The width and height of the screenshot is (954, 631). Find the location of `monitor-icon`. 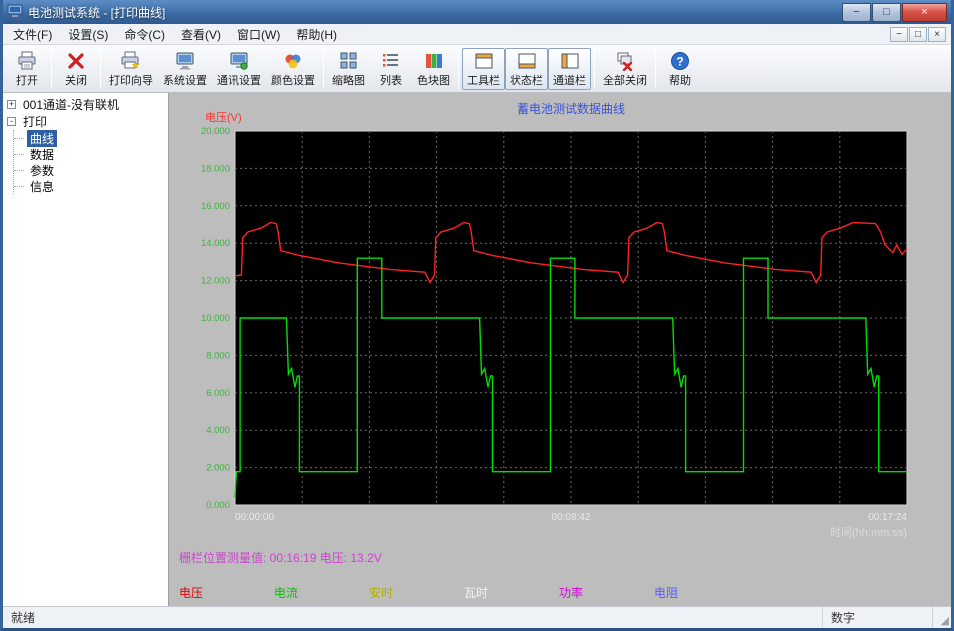

monitor-icon is located at coordinates (185, 61).